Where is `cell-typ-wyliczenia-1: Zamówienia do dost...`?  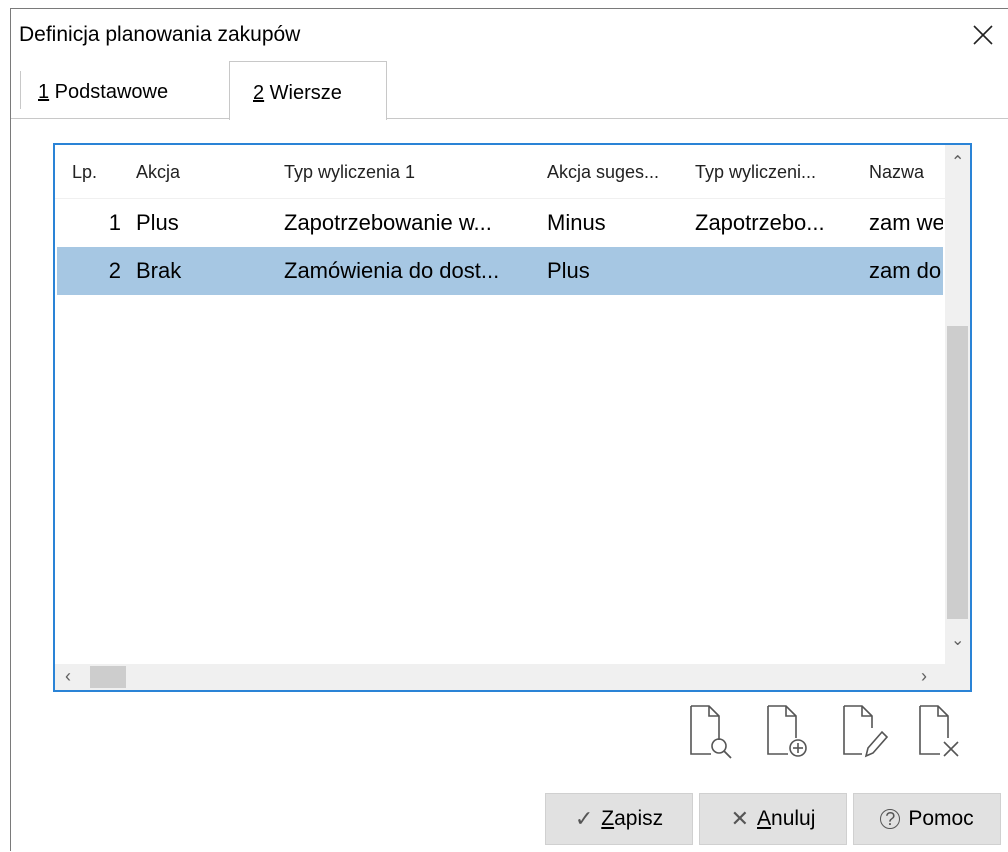
cell-typ-wyliczenia-1: Zamówienia do dost... is located at coordinates (392, 270).